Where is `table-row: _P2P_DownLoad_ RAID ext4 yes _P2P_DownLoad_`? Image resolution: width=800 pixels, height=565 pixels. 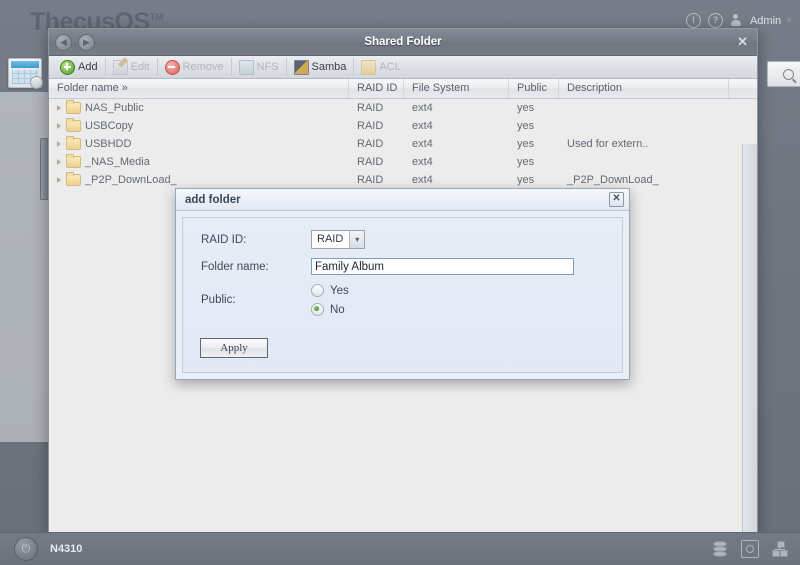
table-row: _P2P_DownLoad_ RAID ext4 yes _P2P_DownLoad_ is located at coordinates (403, 180).